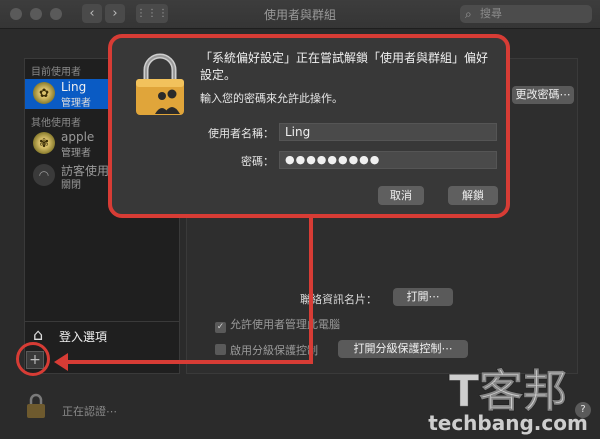 The width and height of the screenshot is (600, 439). I want to click on forward-button: ›, so click(115, 13).